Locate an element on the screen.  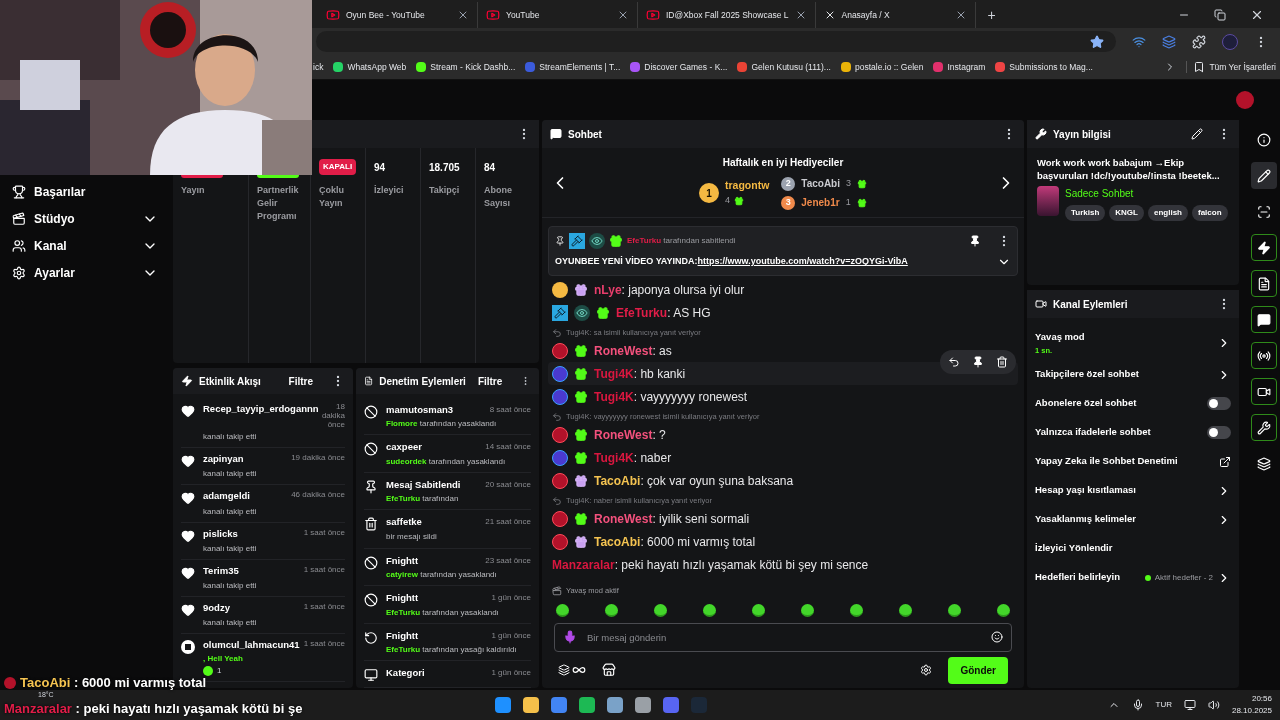
user-avatar-icon is located at coordinates (1245, 100).